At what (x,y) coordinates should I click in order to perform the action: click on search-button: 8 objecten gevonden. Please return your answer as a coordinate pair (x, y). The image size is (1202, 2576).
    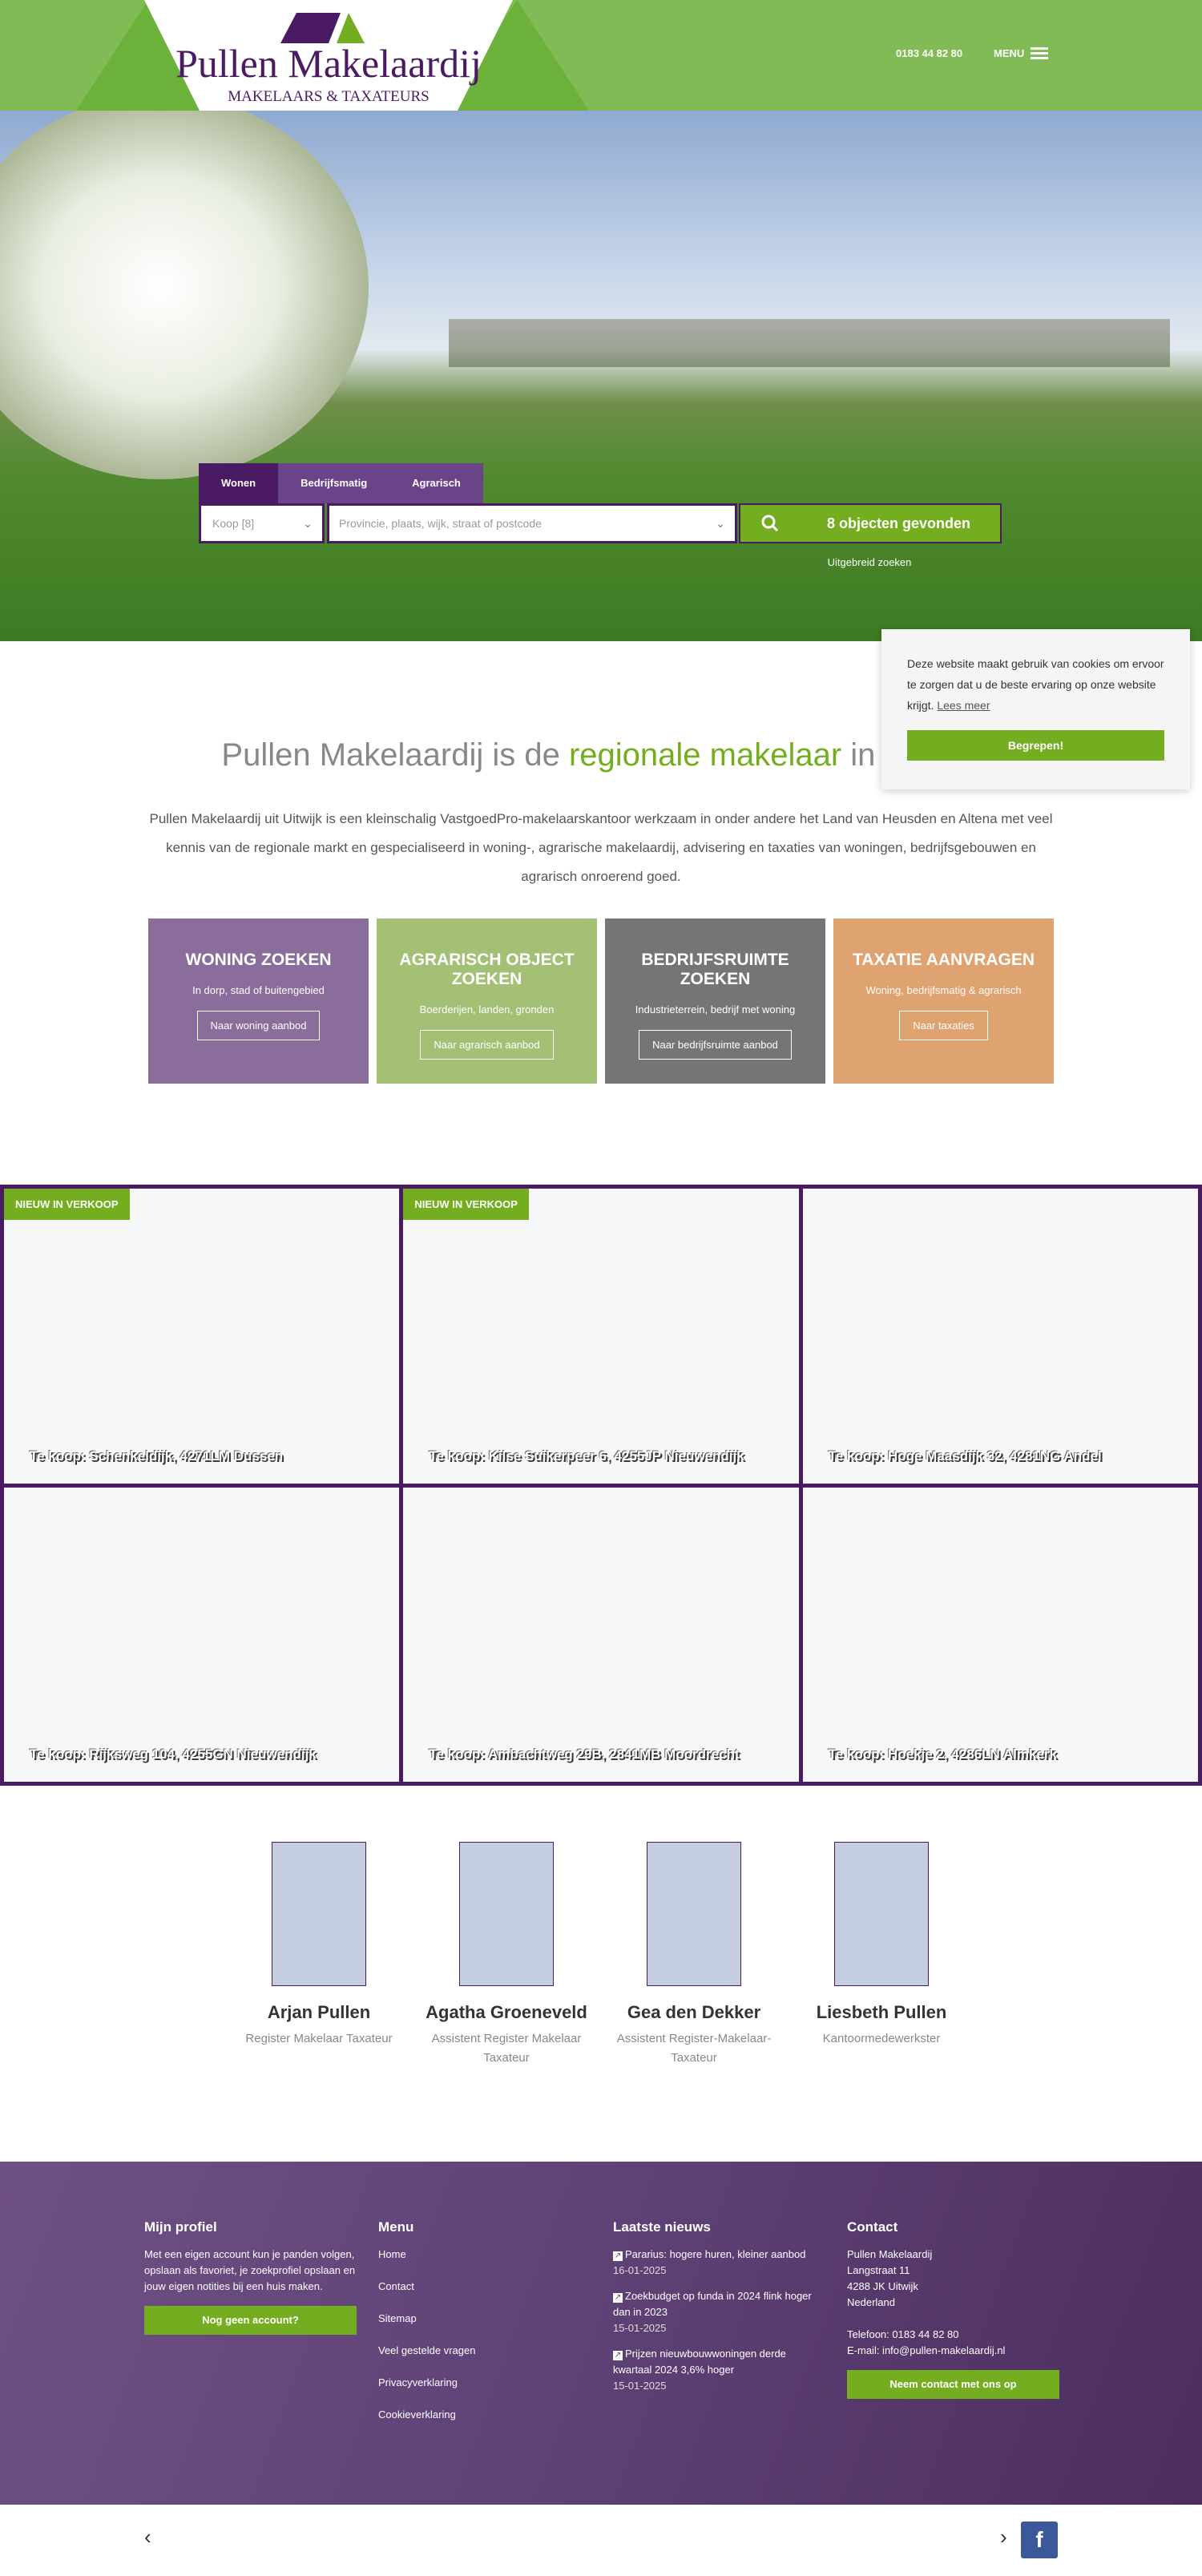
    Looking at the image, I should click on (870, 523).